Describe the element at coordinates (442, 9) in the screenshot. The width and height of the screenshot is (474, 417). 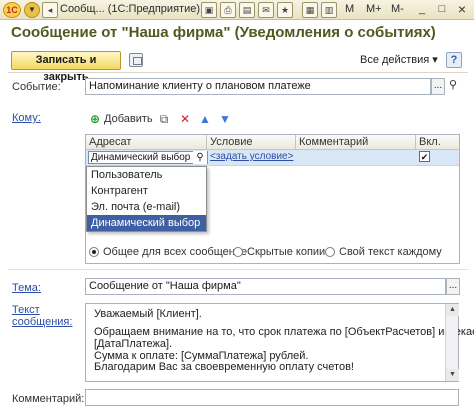
I see `maximize-button: □` at that location.